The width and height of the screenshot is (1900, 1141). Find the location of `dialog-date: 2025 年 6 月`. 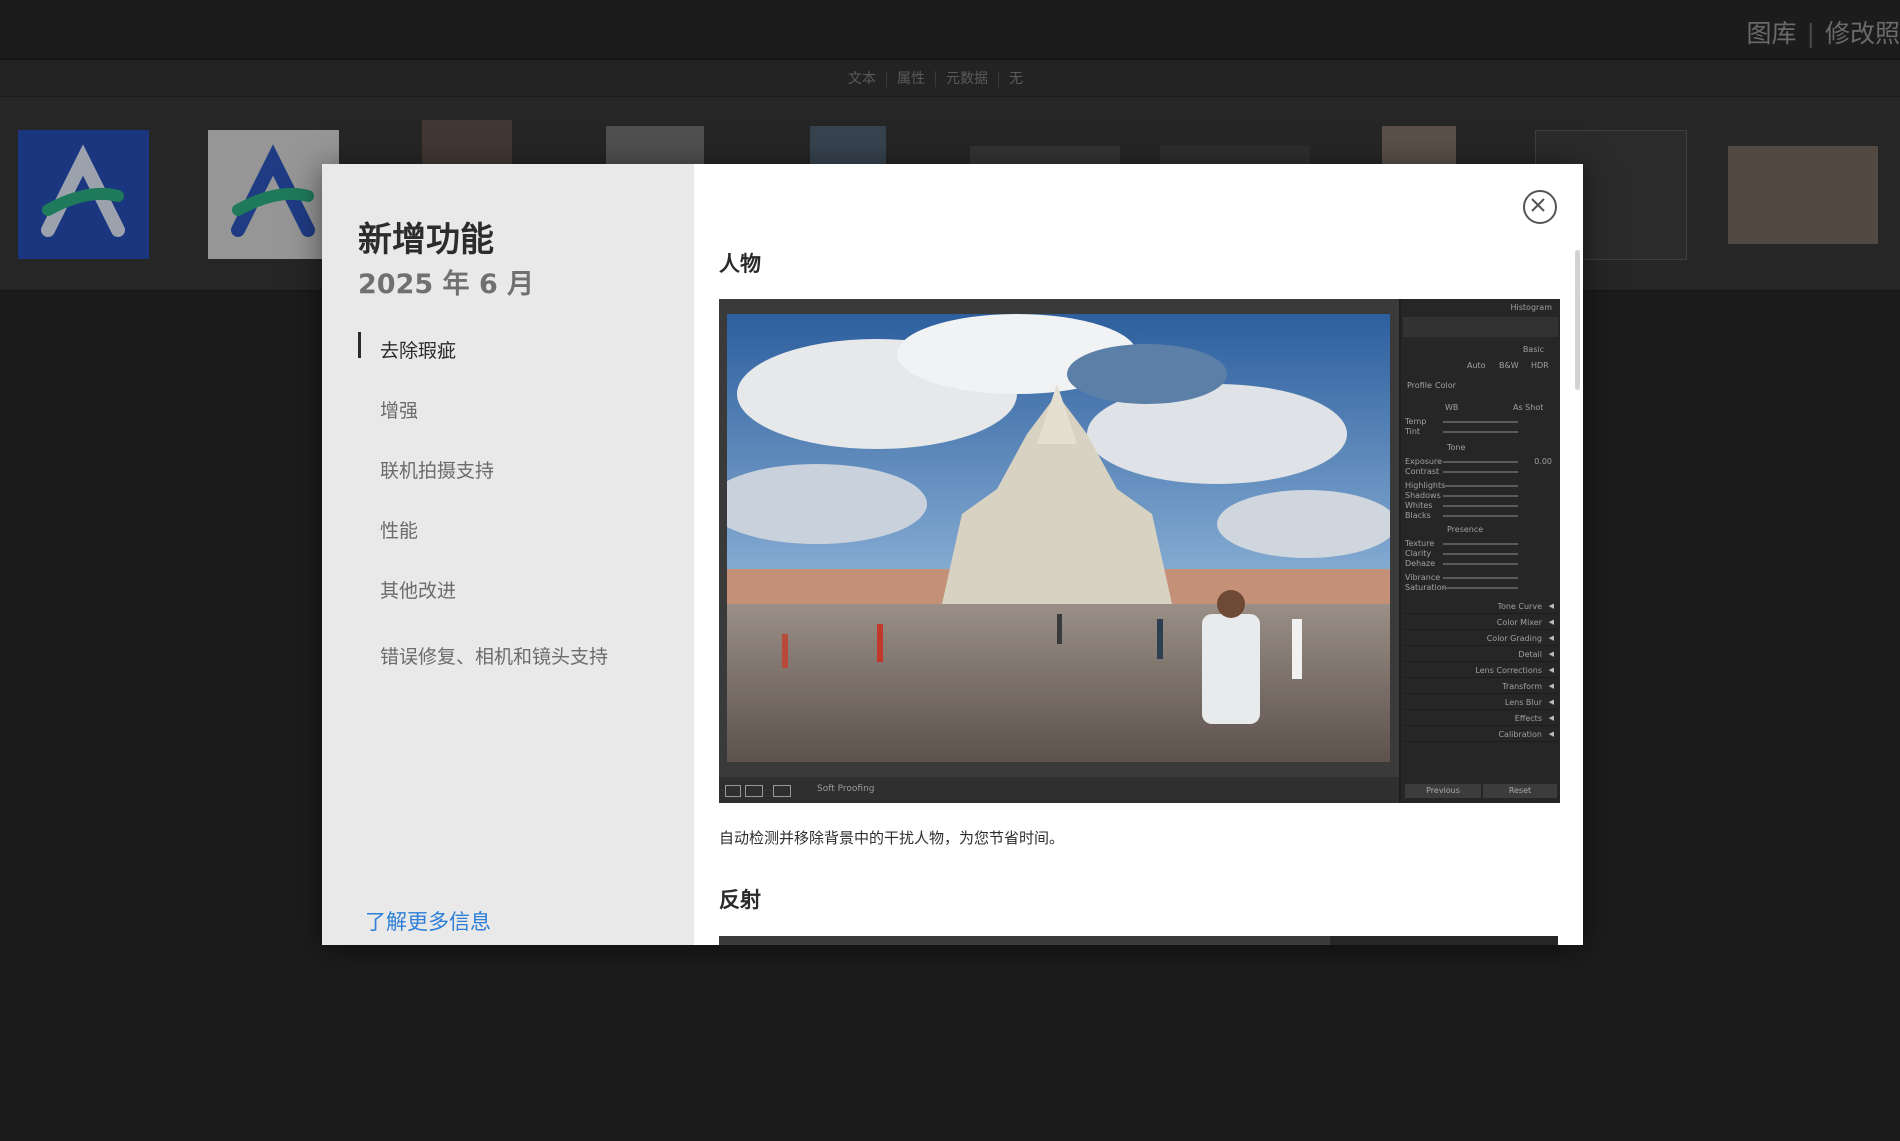

dialog-date: 2025 年 6 月 is located at coordinates (446, 284).